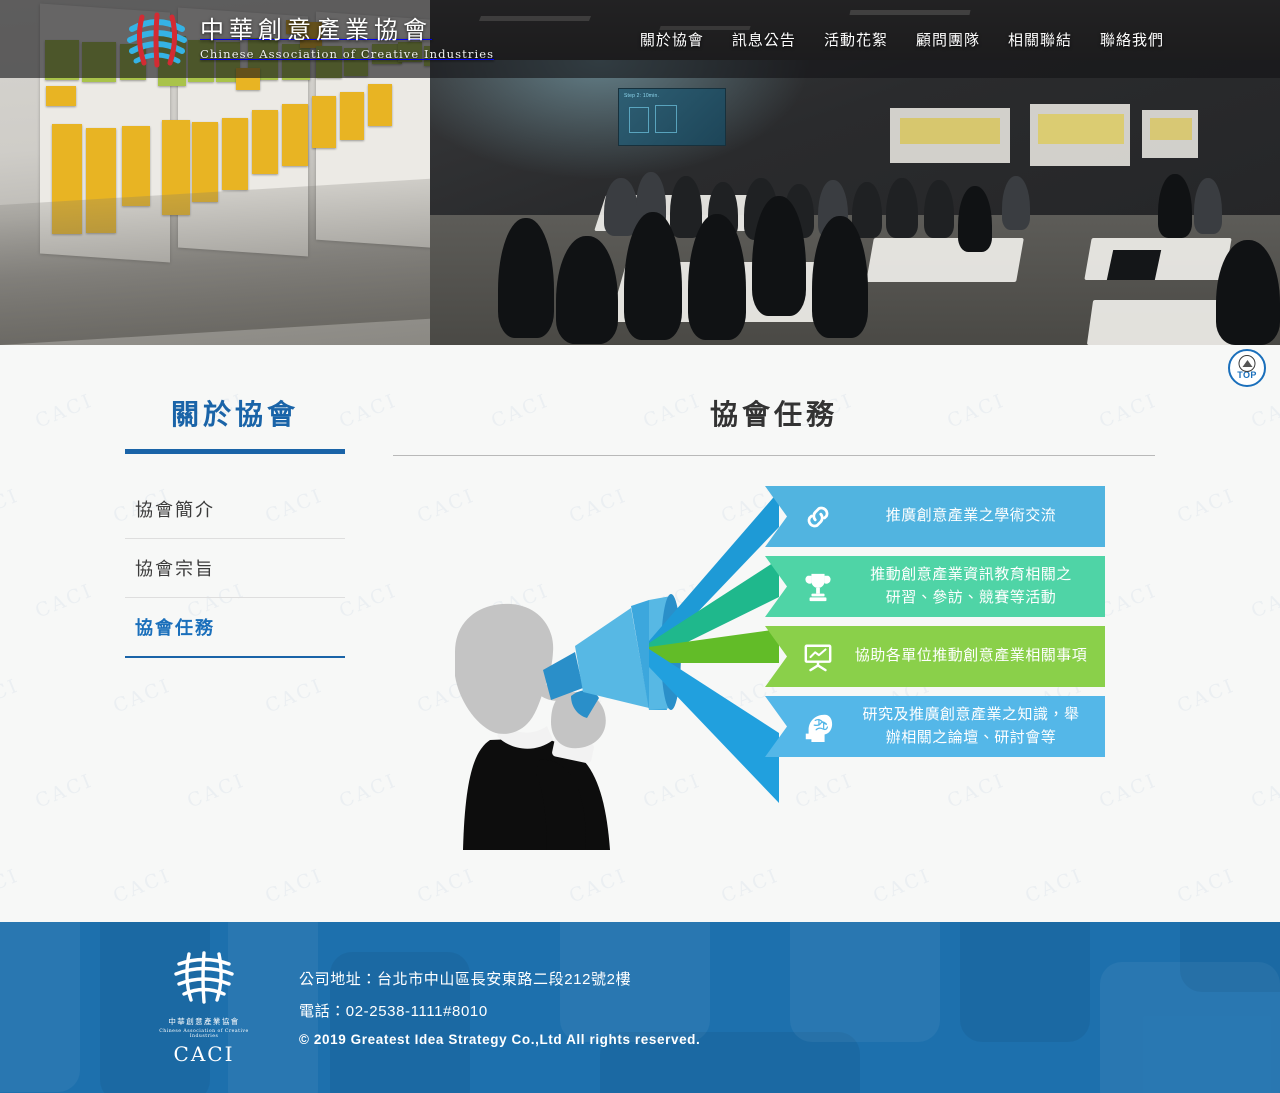  Describe the element at coordinates (560, 720) in the screenshot. I see `man-with-megaphone-icon` at that location.